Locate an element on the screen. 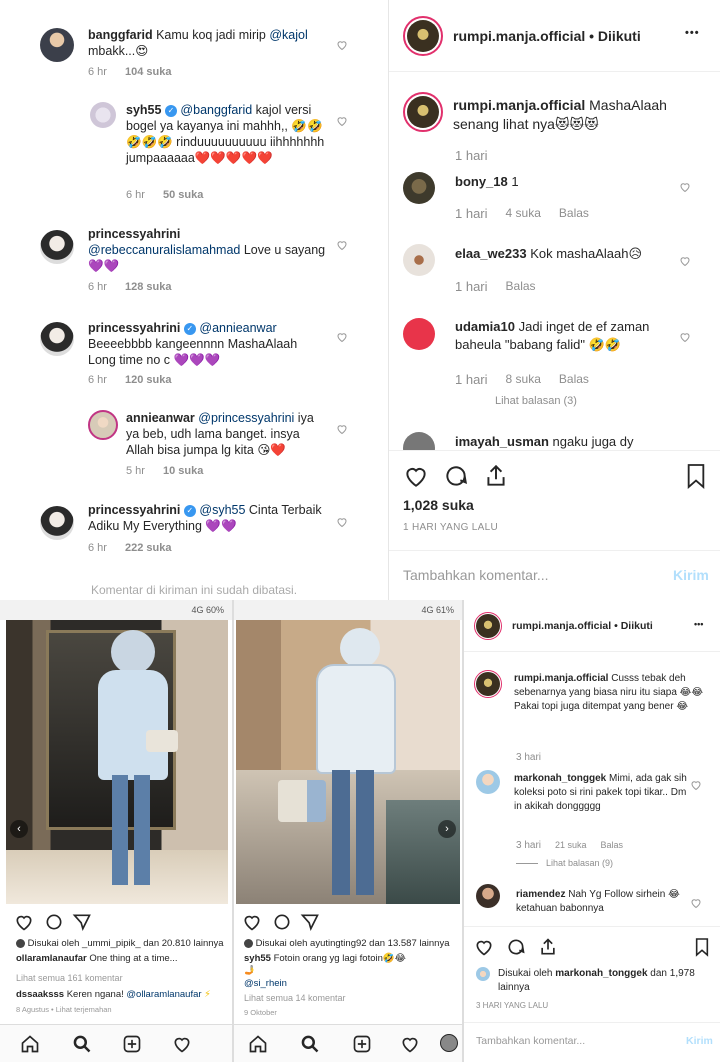 This screenshot has width=720, height=1062. carousel-right-icon: › is located at coordinates (447, 829).